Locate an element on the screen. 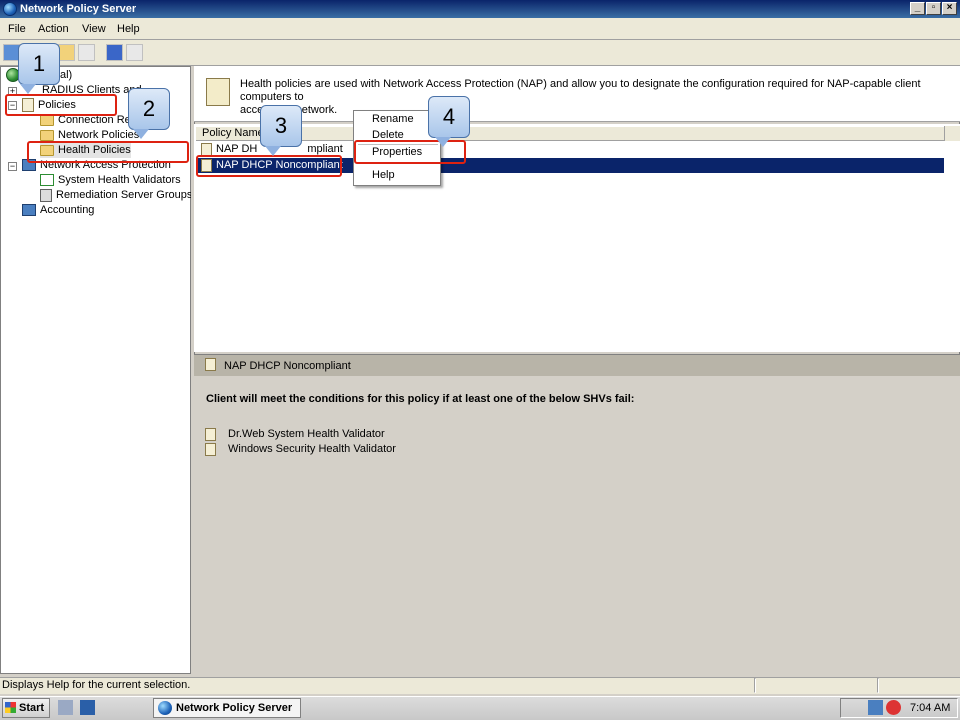 Image resolution: width=960 pixels, height=720 pixels. health-policy-large-icon is located at coordinates (218, 92).